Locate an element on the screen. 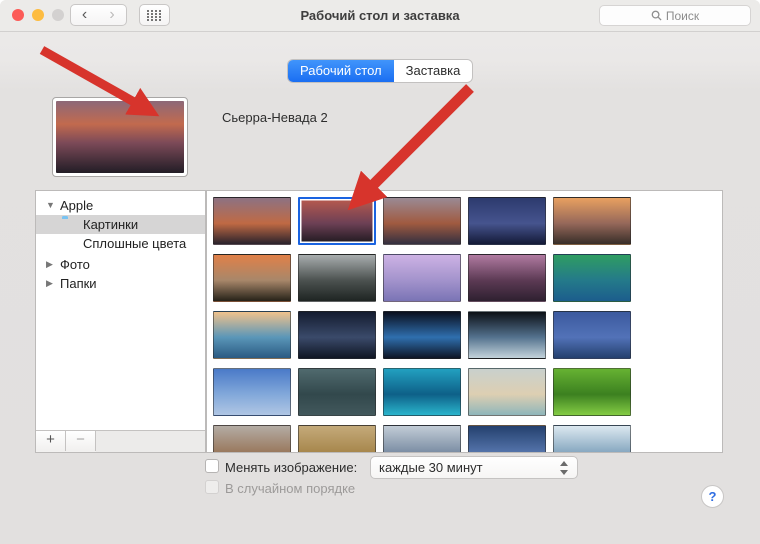 The image size is (760, 544). search-placeholder: Поиск is located at coordinates (682, 15).